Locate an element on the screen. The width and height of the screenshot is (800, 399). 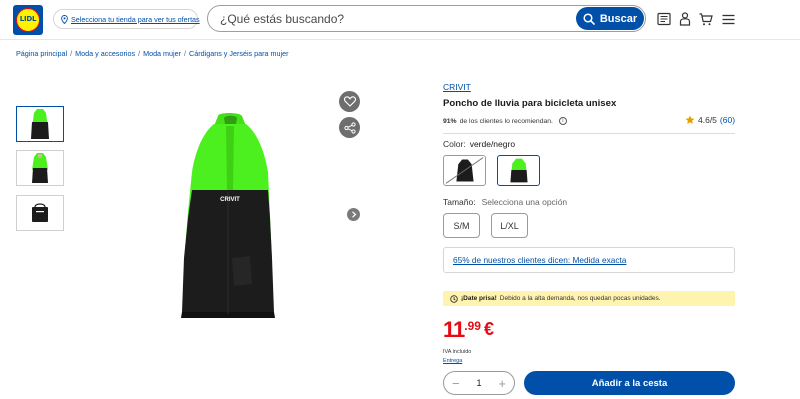
size-label: Tamaño: Selecciona una opción is located at coordinates (505, 202).